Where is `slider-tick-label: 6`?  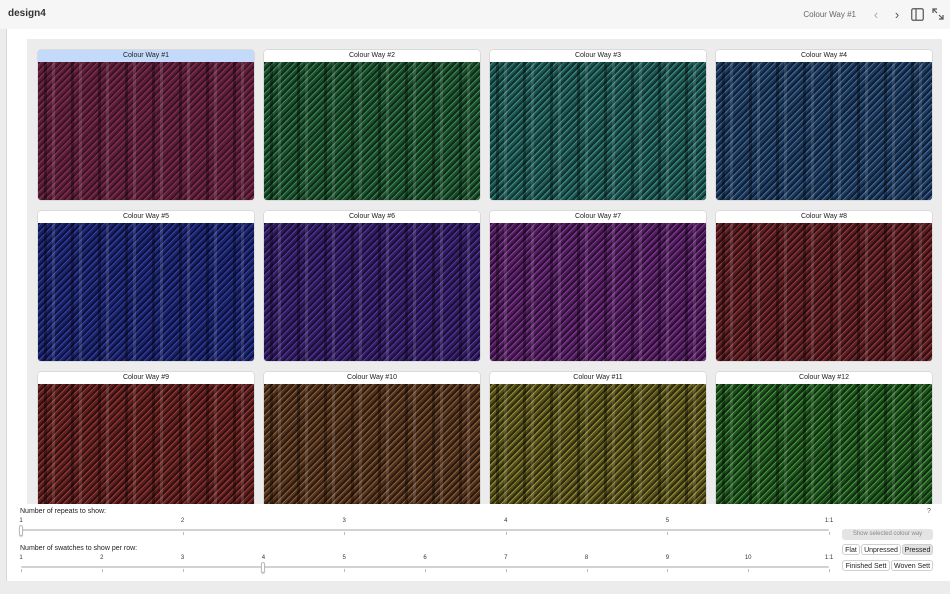 slider-tick-label: 6 is located at coordinates (425, 558).